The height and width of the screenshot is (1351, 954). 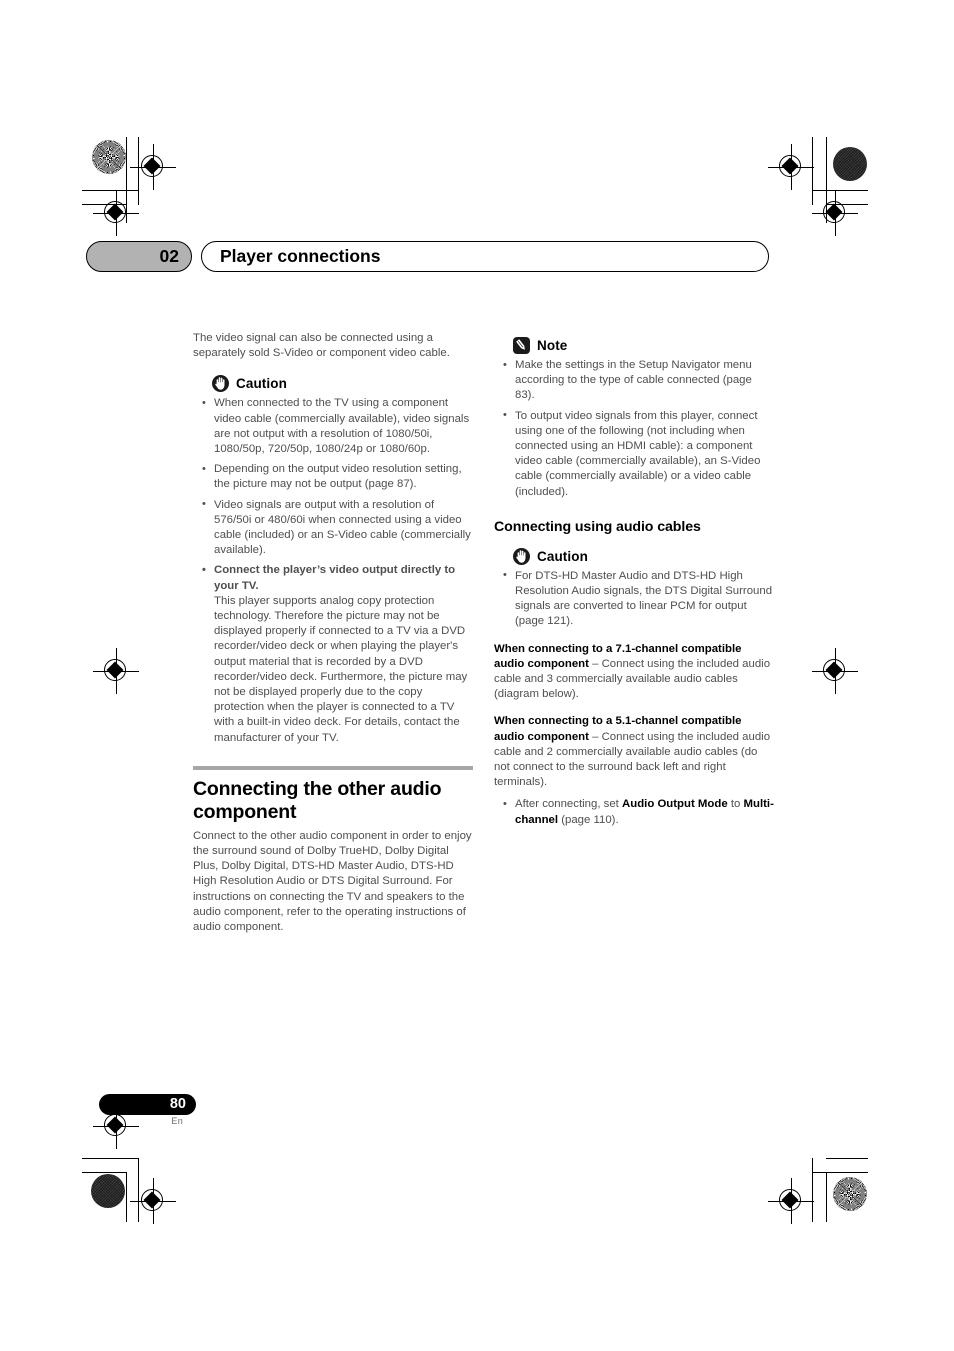 What do you see at coordinates (108, 1191) in the screenshot?
I see `halftone-circle-bottom-left` at bounding box center [108, 1191].